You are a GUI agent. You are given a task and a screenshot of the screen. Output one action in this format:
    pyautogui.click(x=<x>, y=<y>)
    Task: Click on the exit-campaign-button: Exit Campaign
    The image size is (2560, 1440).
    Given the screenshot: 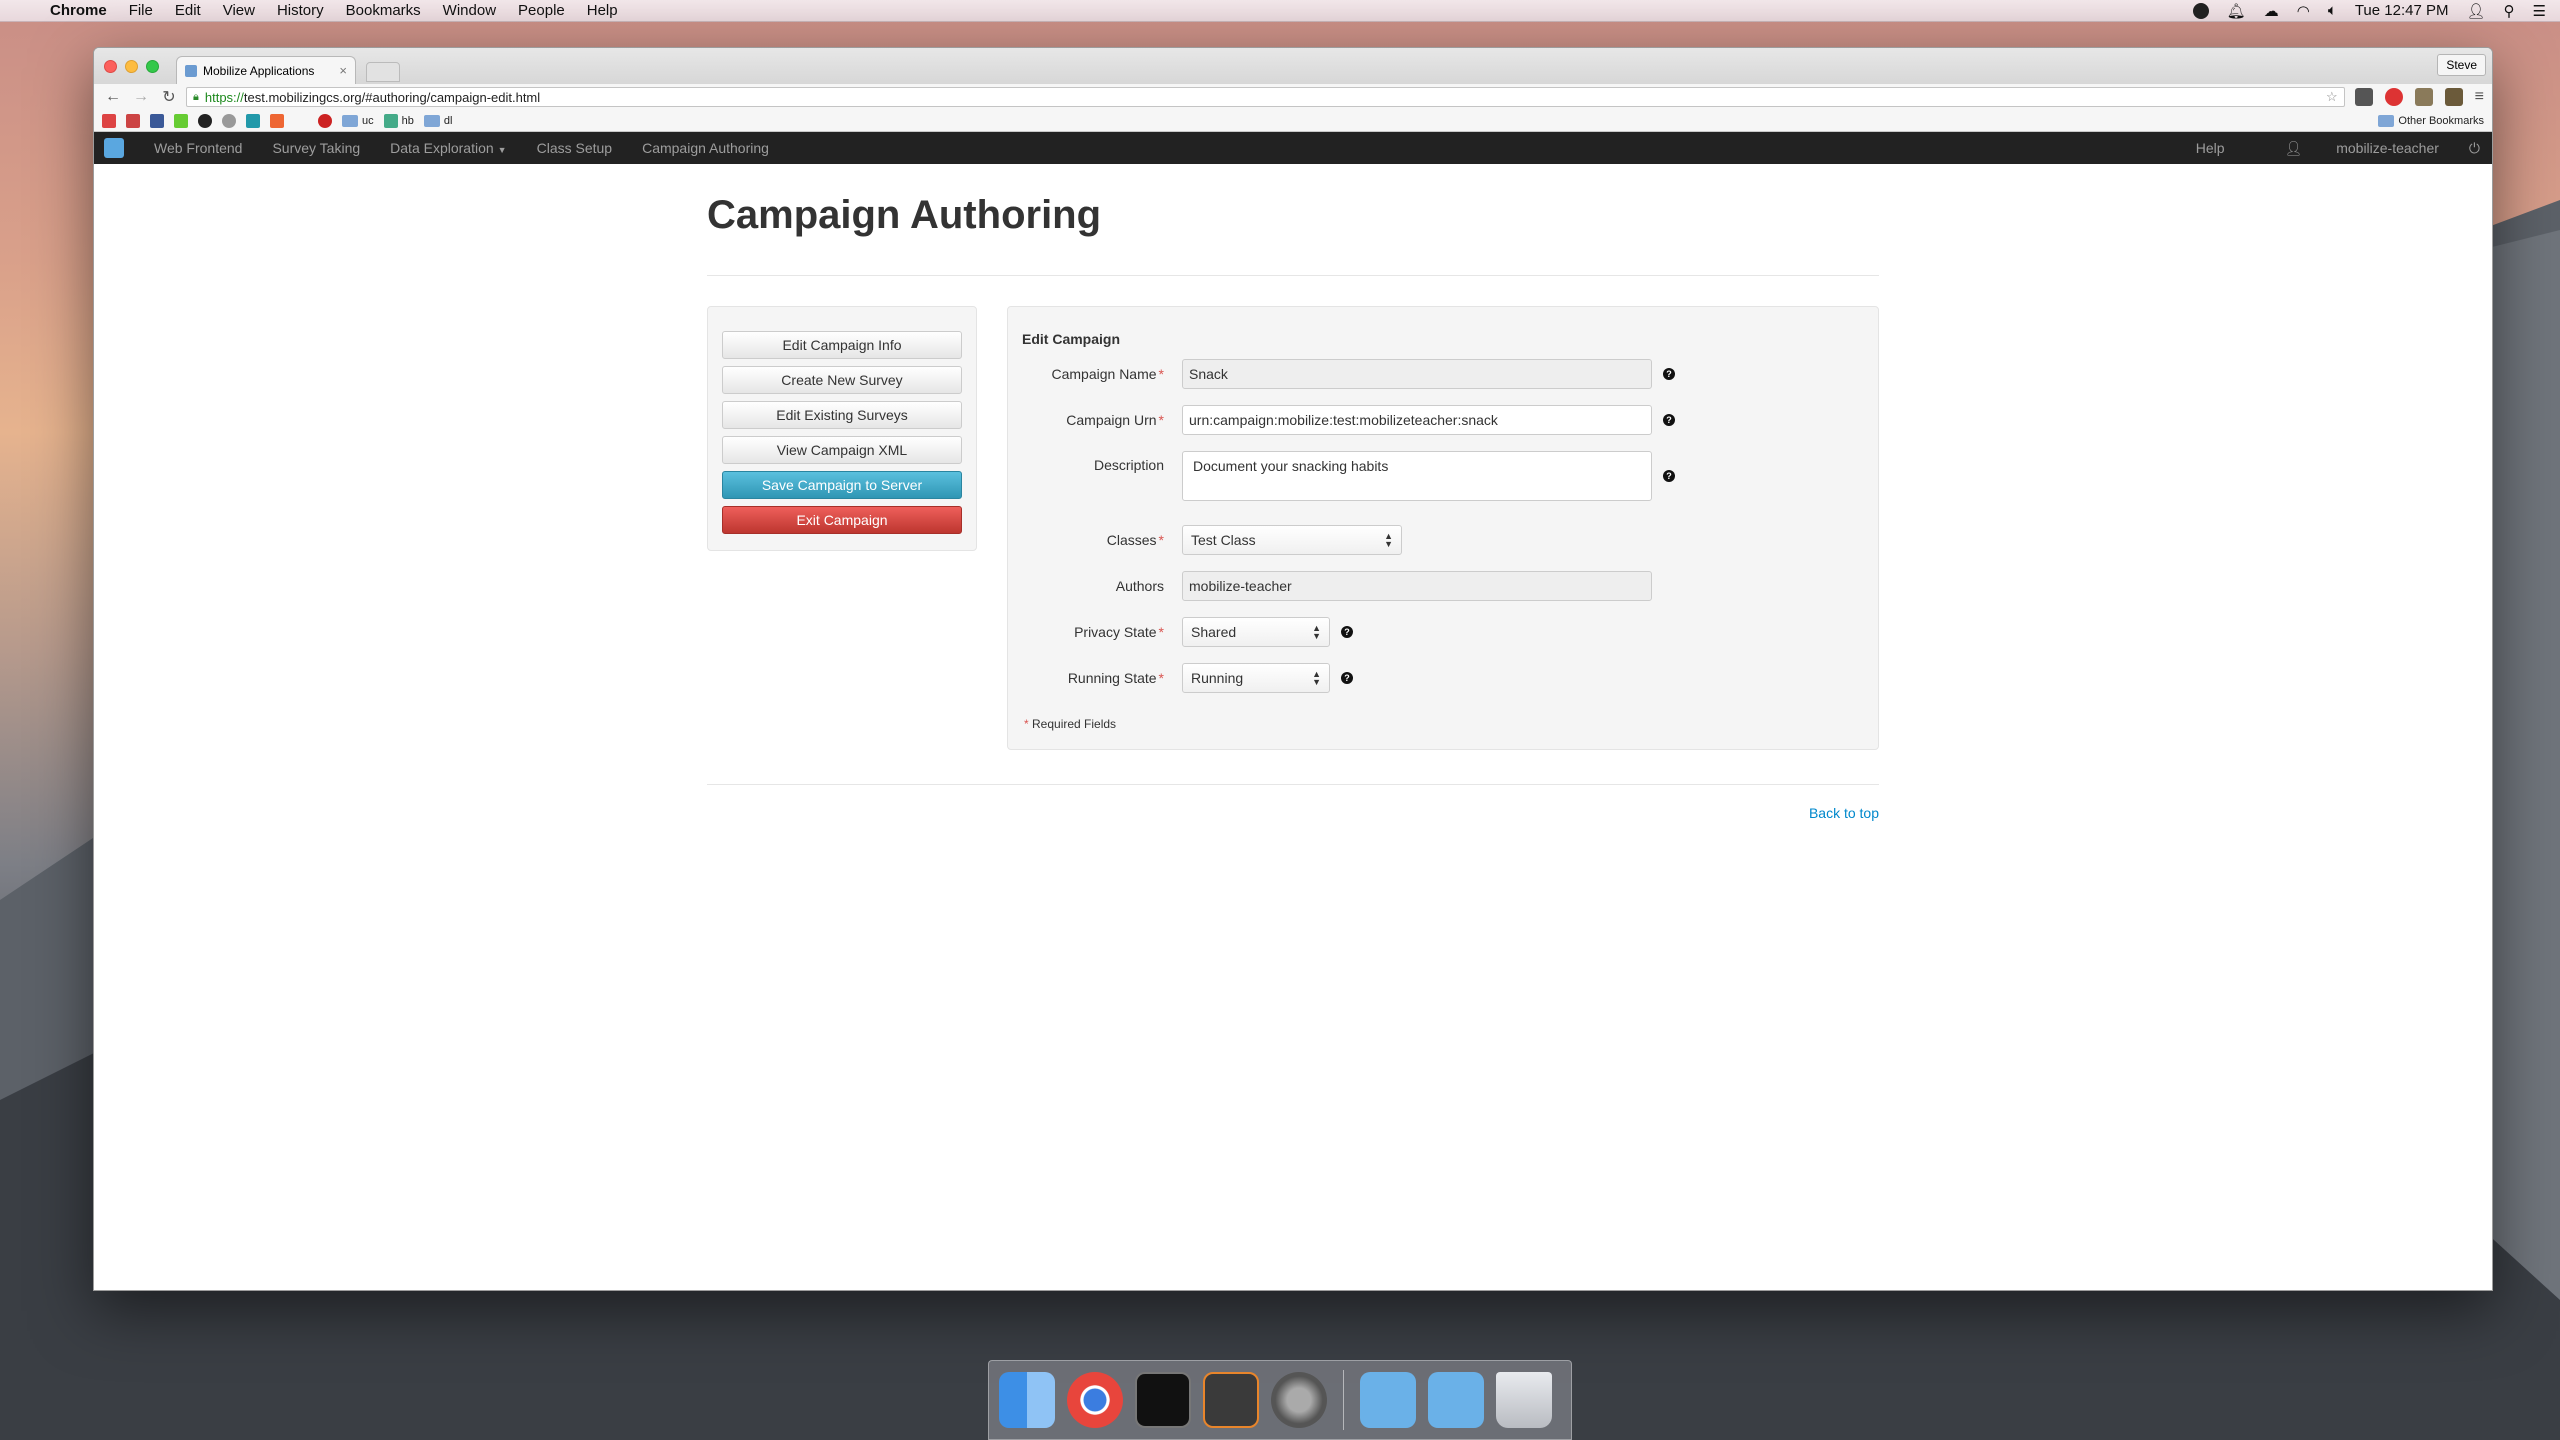 What is the action you would take?
    pyautogui.click(x=842, y=520)
    